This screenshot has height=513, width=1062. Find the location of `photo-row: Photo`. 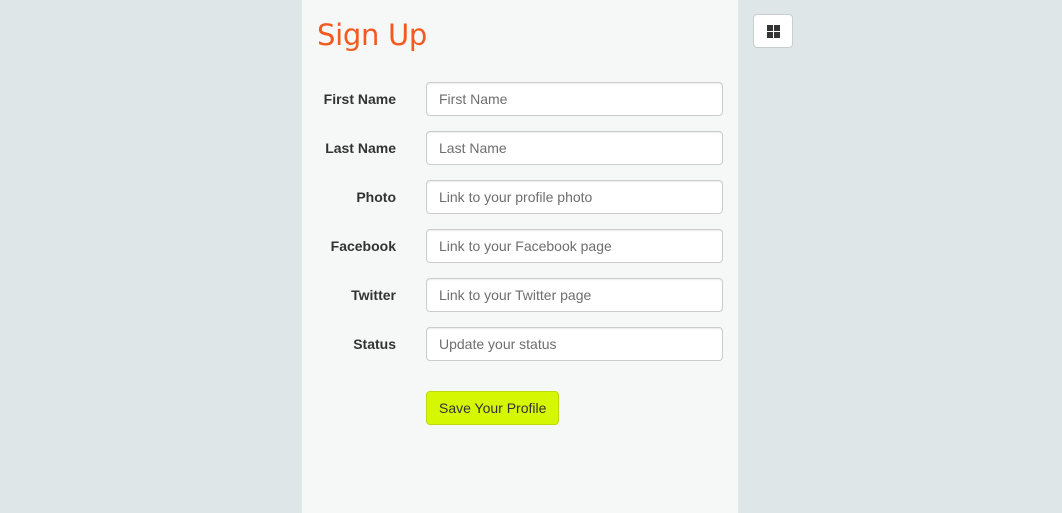

photo-row: Photo is located at coordinates (520, 197).